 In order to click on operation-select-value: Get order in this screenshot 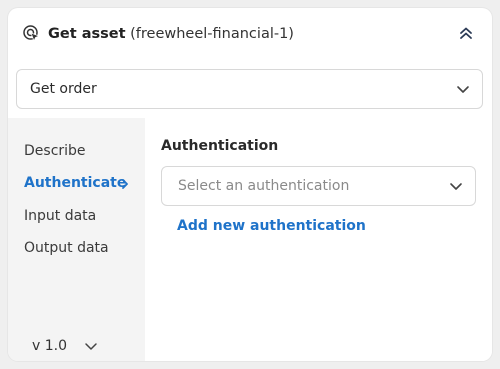, I will do `click(63, 89)`.